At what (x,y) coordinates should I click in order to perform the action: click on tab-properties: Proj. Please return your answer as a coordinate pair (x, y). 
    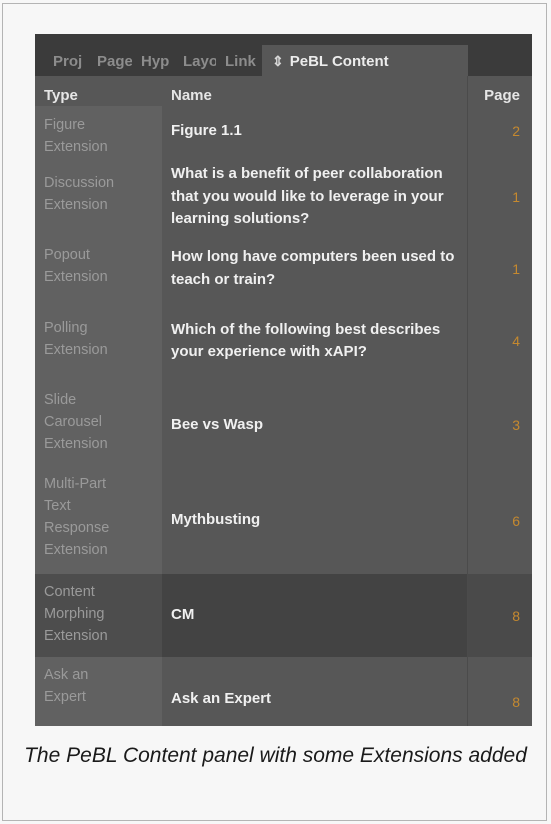
    Looking at the image, I should click on (70, 60).